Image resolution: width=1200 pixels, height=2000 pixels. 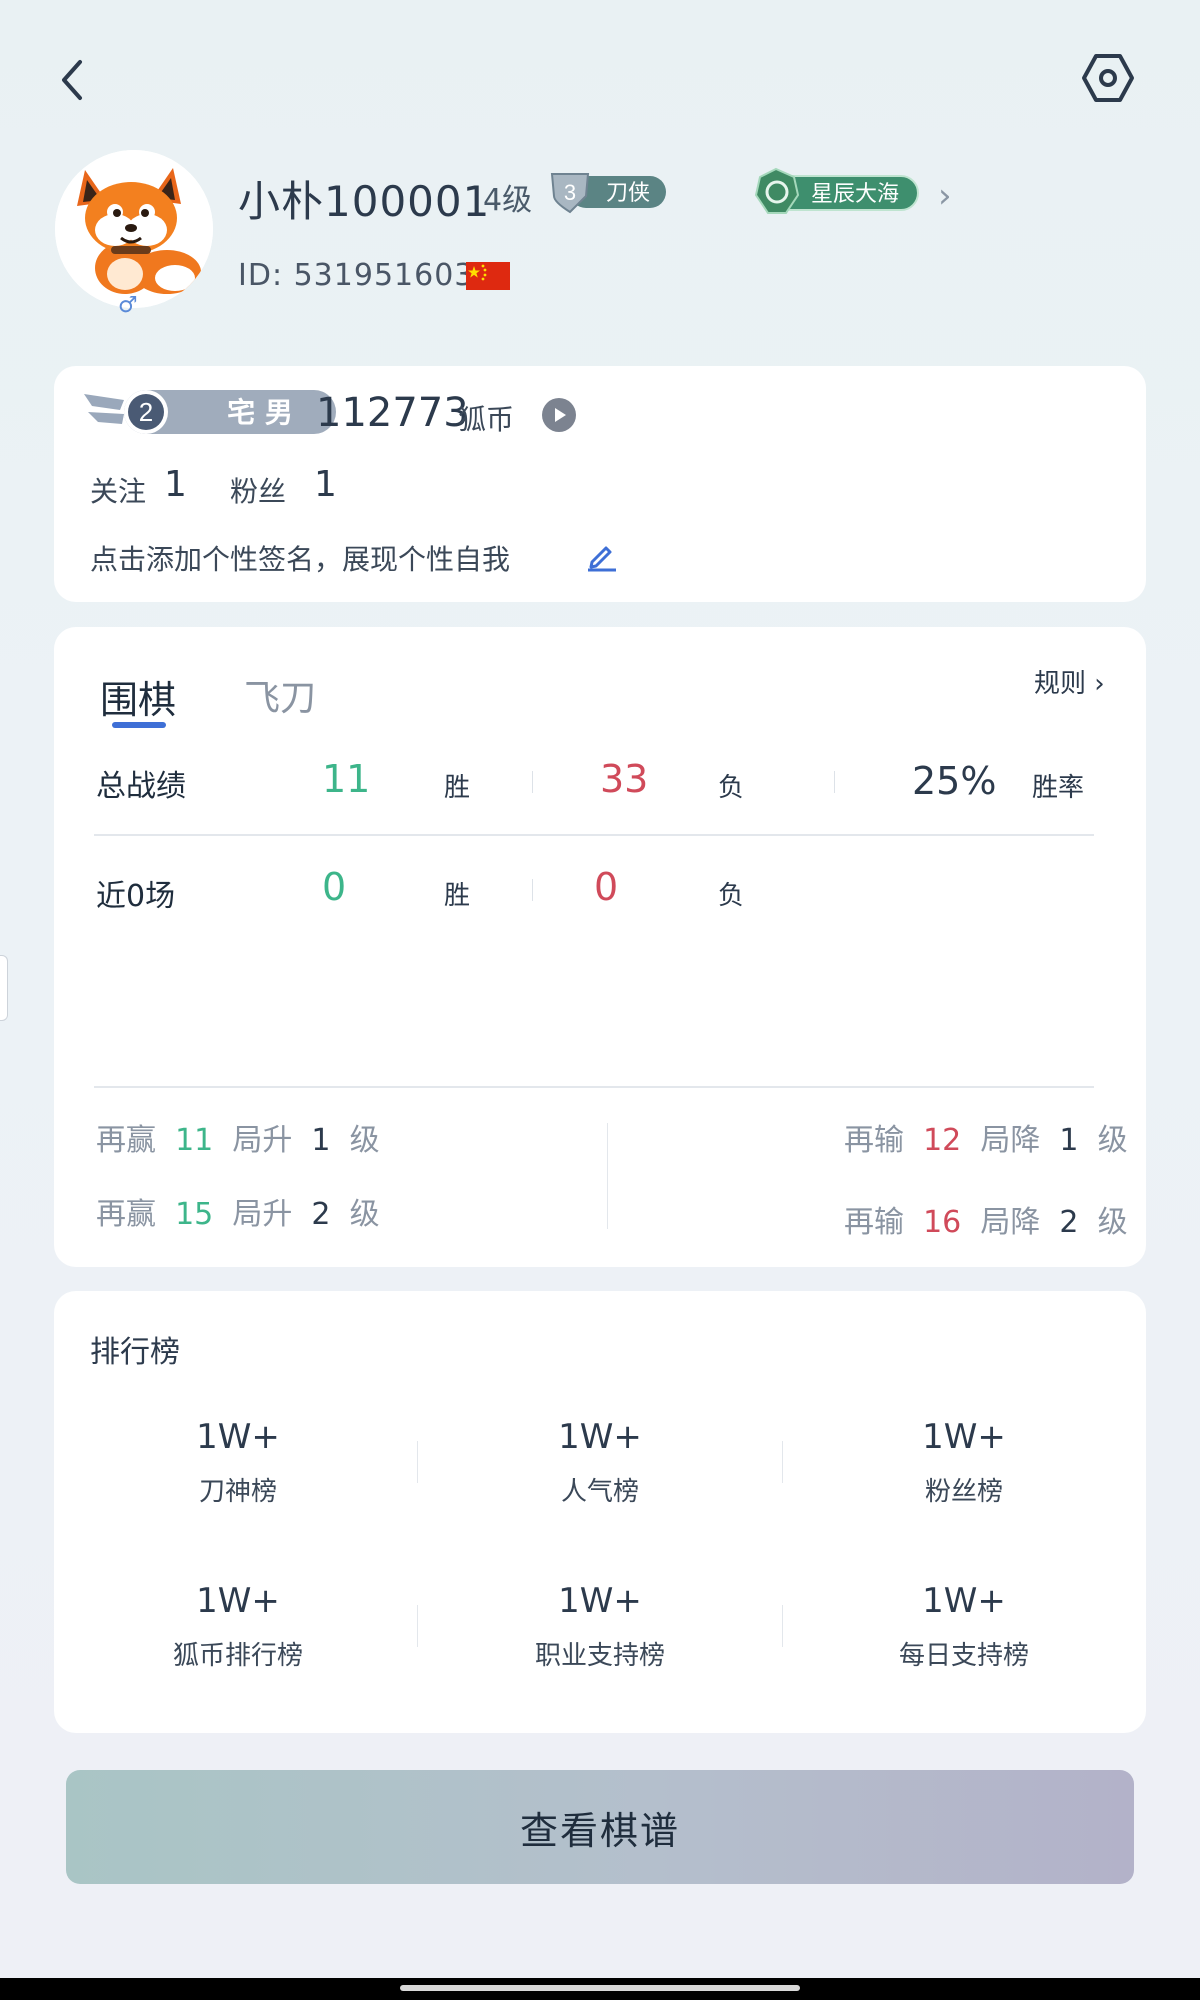 What do you see at coordinates (600, 1988) in the screenshot?
I see `home-indicator` at bounding box center [600, 1988].